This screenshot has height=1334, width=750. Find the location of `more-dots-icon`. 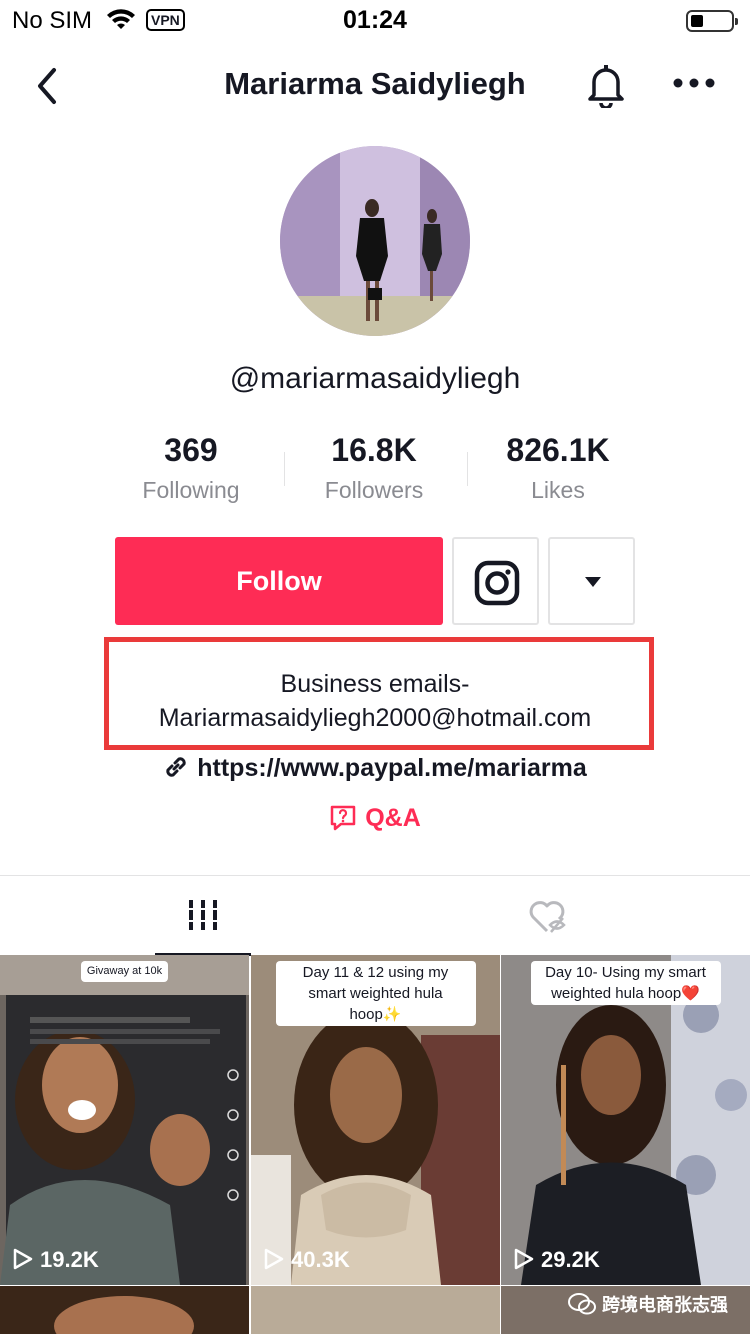

more-dots-icon is located at coordinates (694, 83).